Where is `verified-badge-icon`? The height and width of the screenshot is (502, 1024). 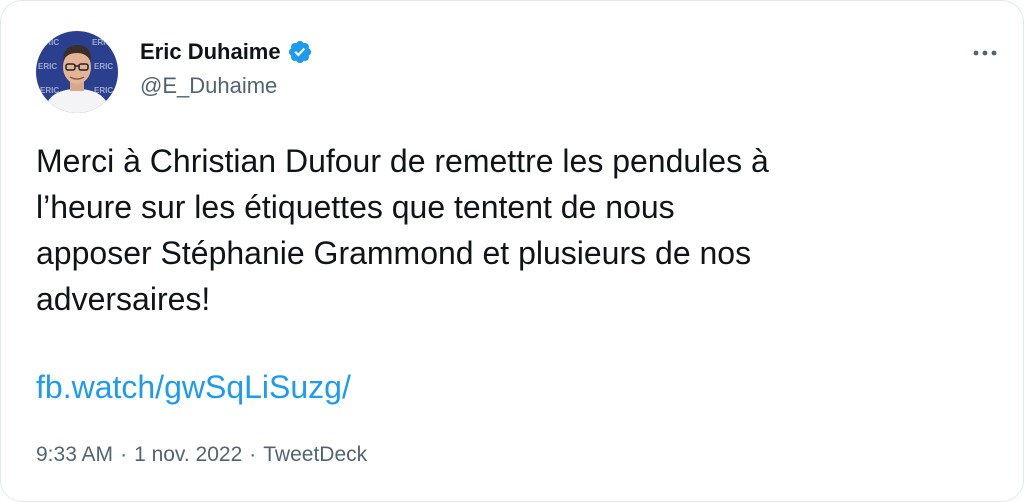 verified-badge-icon is located at coordinates (299, 52).